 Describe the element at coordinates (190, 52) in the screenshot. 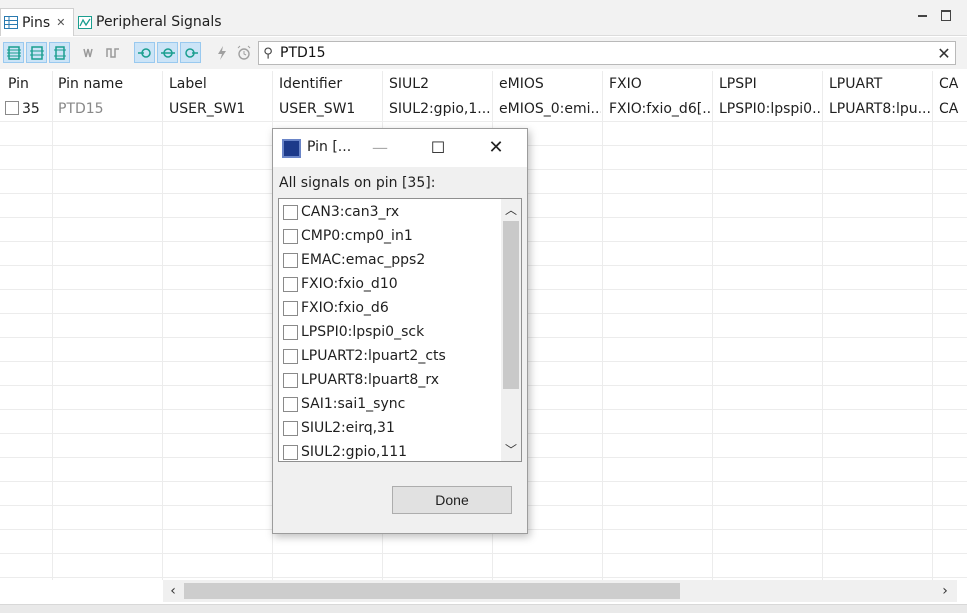

I see `route-both-icon` at that location.